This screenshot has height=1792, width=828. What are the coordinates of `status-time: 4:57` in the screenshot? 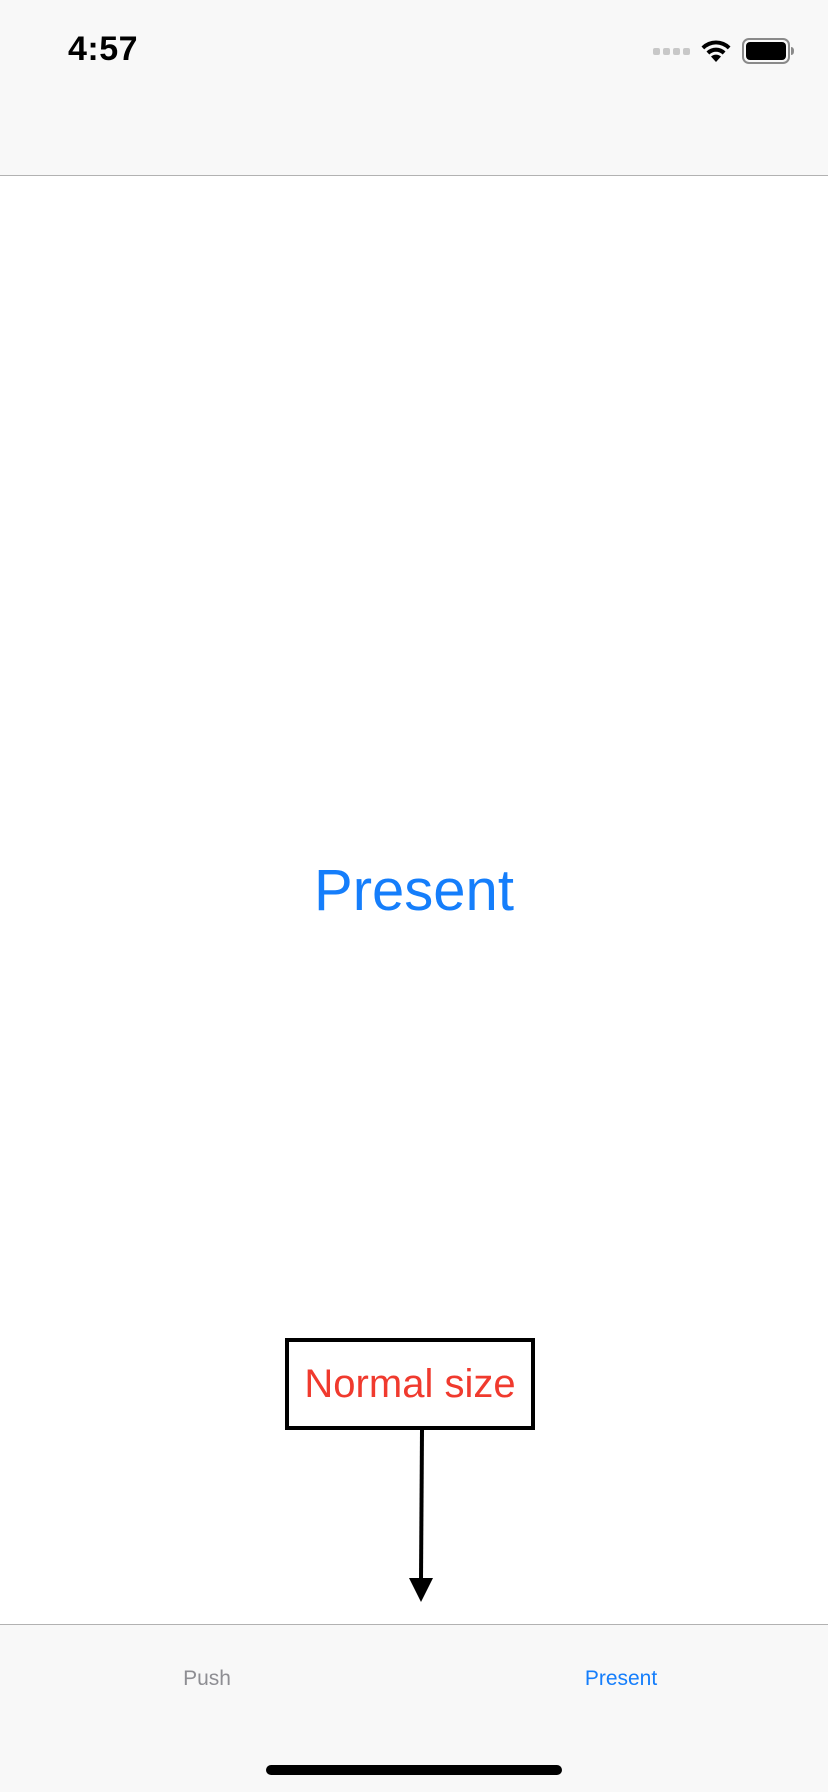 It's located at (103, 49).